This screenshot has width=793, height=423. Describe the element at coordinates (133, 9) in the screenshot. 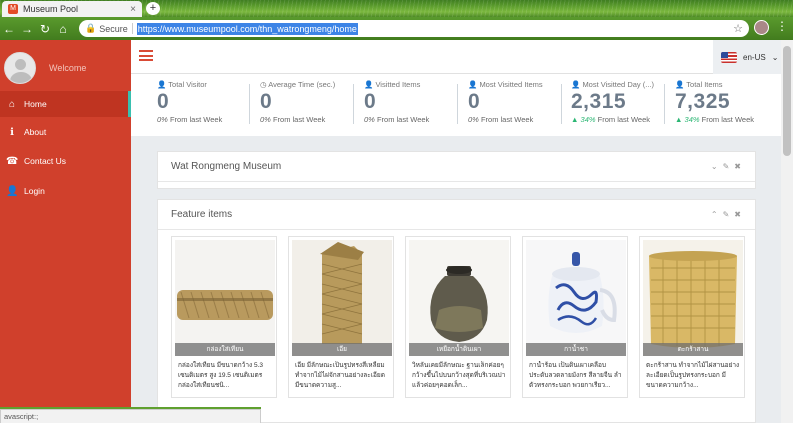

I see `tab-close-icon: ×` at that location.